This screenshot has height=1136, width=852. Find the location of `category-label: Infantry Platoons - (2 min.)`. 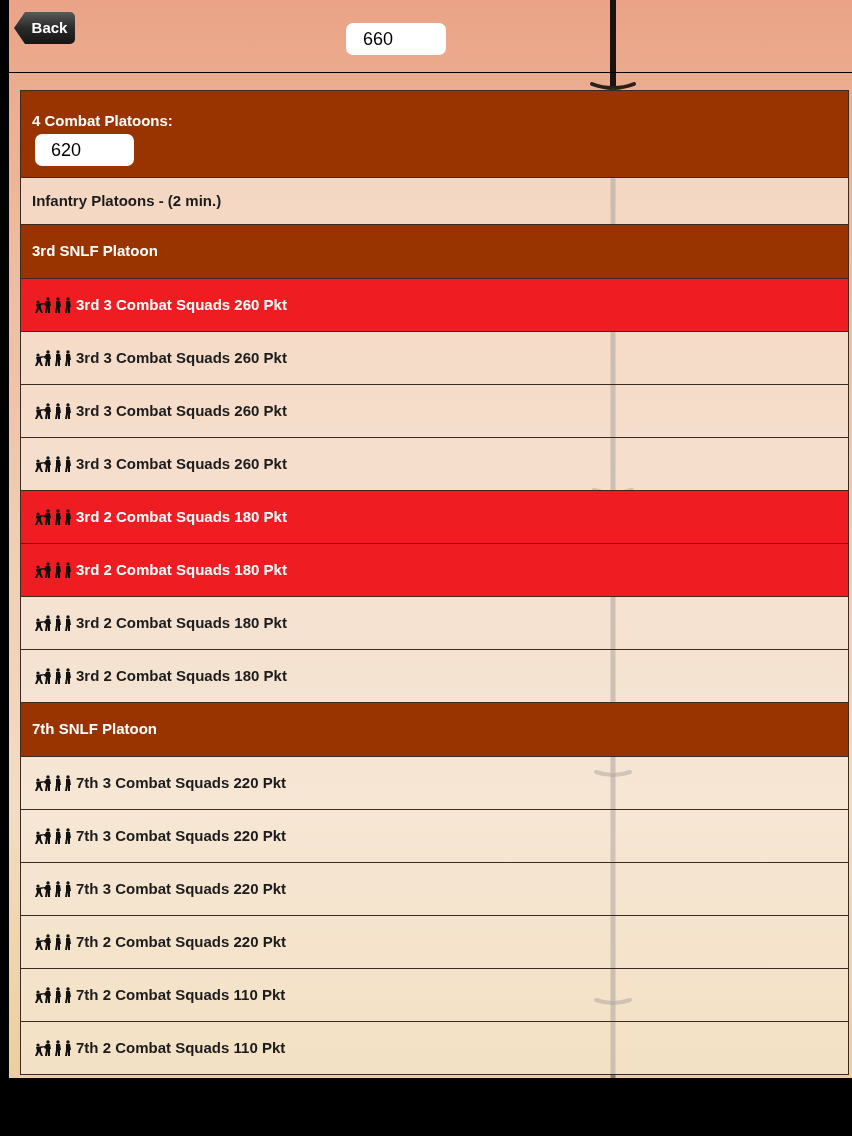

category-label: Infantry Platoons - (2 min.) is located at coordinates (127, 200).